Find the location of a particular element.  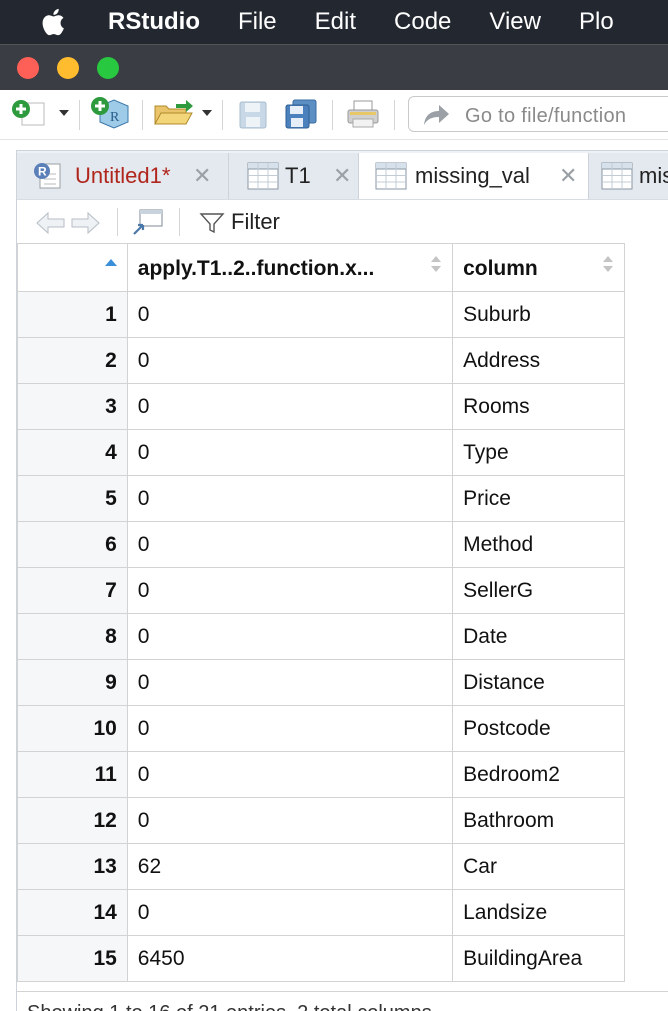

new-project-icon: R is located at coordinates (111, 114).